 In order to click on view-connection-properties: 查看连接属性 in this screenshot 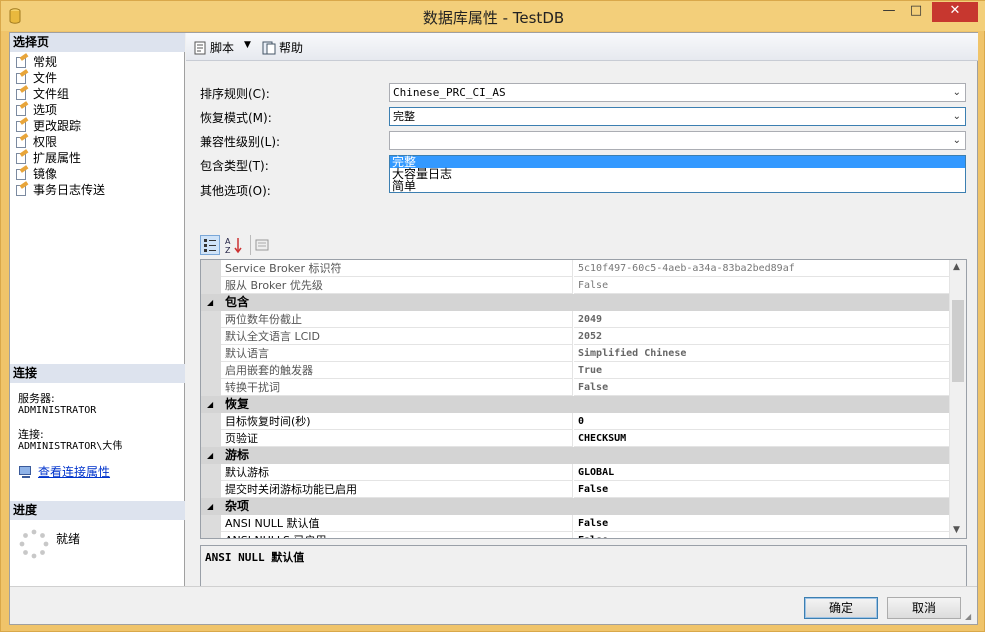, I will do `click(64, 471)`.